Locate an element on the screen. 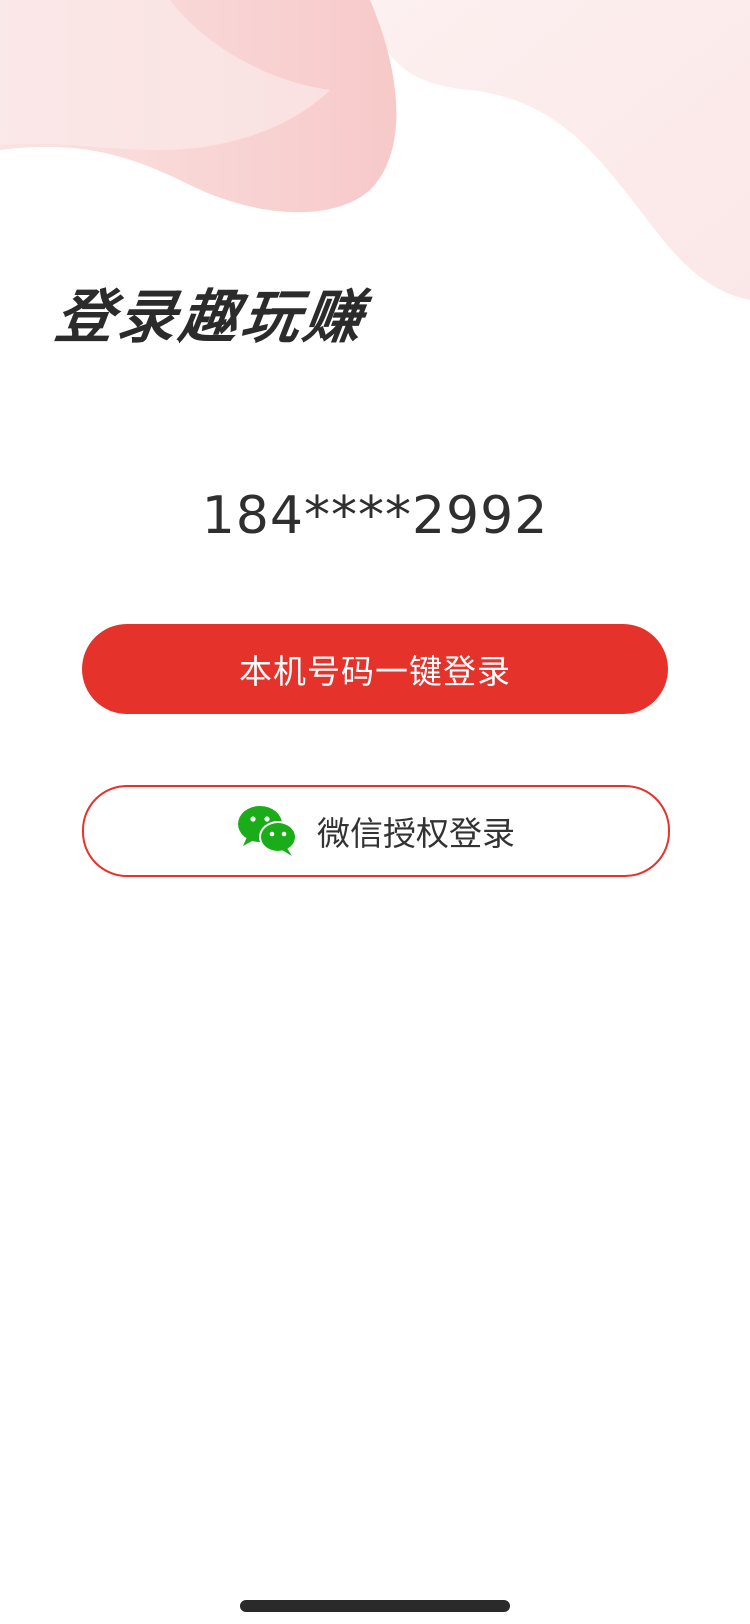 The image size is (750, 1624). wechat-login-button: 微信授权登录 is located at coordinates (376, 831).